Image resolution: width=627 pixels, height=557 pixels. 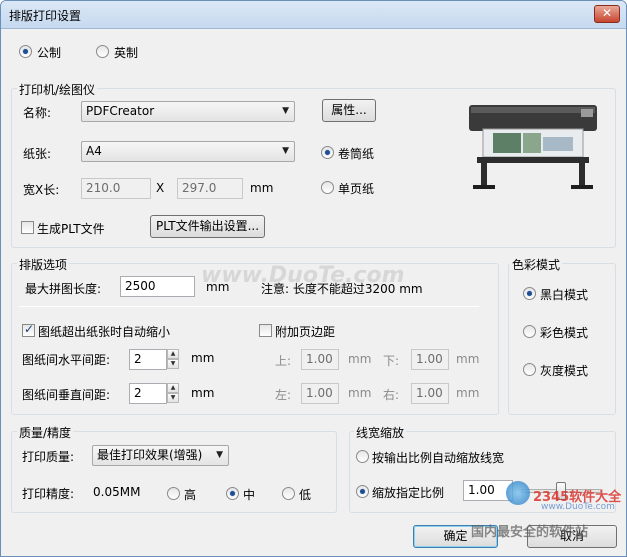 What do you see at coordinates (468, 359) in the screenshot?
I see `margin-bottom-unit: mm` at bounding box center [468, 359].